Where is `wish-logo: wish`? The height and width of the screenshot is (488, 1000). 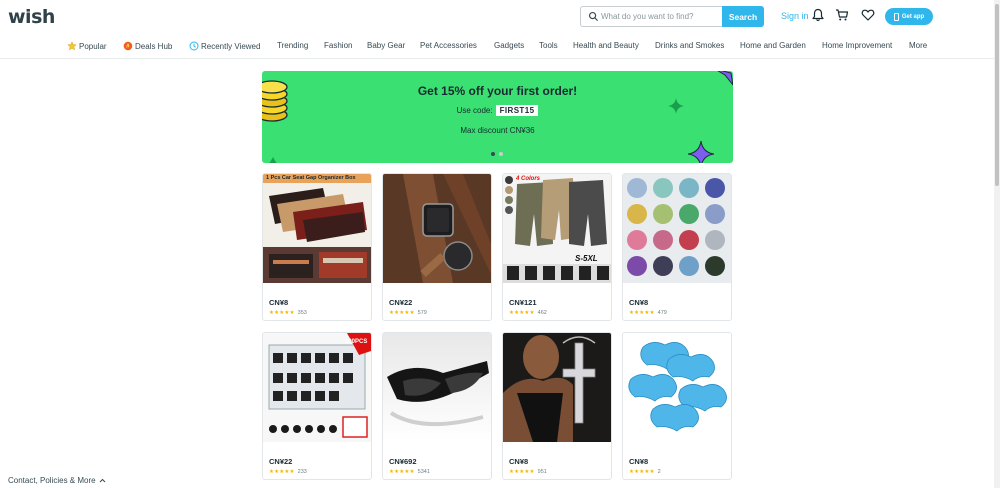
wish-logo: wish is located at coordinates (31, 17).